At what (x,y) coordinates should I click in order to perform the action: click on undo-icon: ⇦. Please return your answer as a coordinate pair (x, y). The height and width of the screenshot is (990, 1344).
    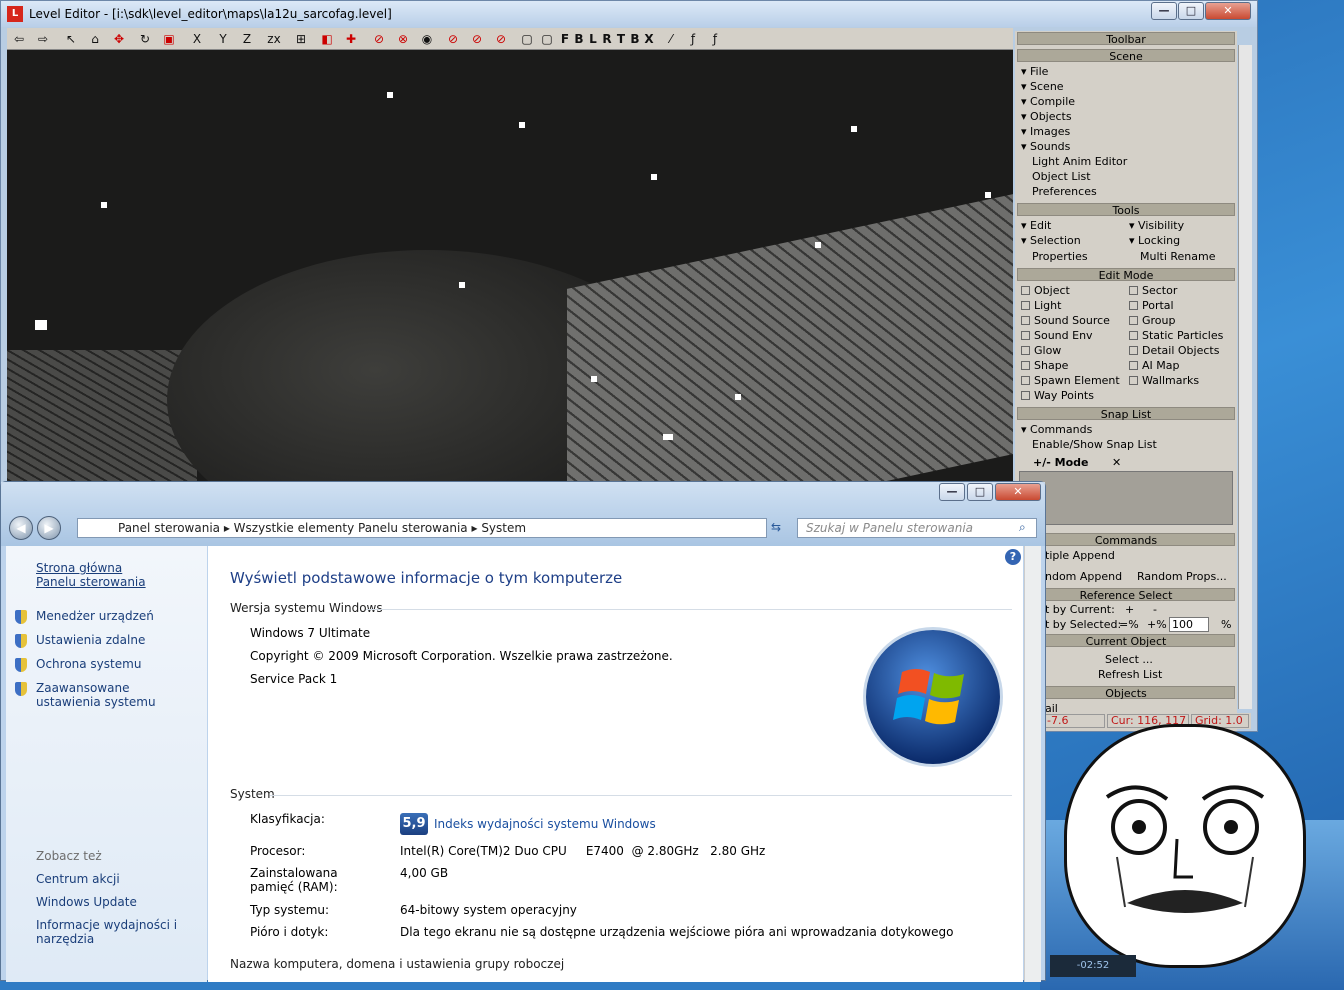
    Looking at the image, I should click on (19, 39).